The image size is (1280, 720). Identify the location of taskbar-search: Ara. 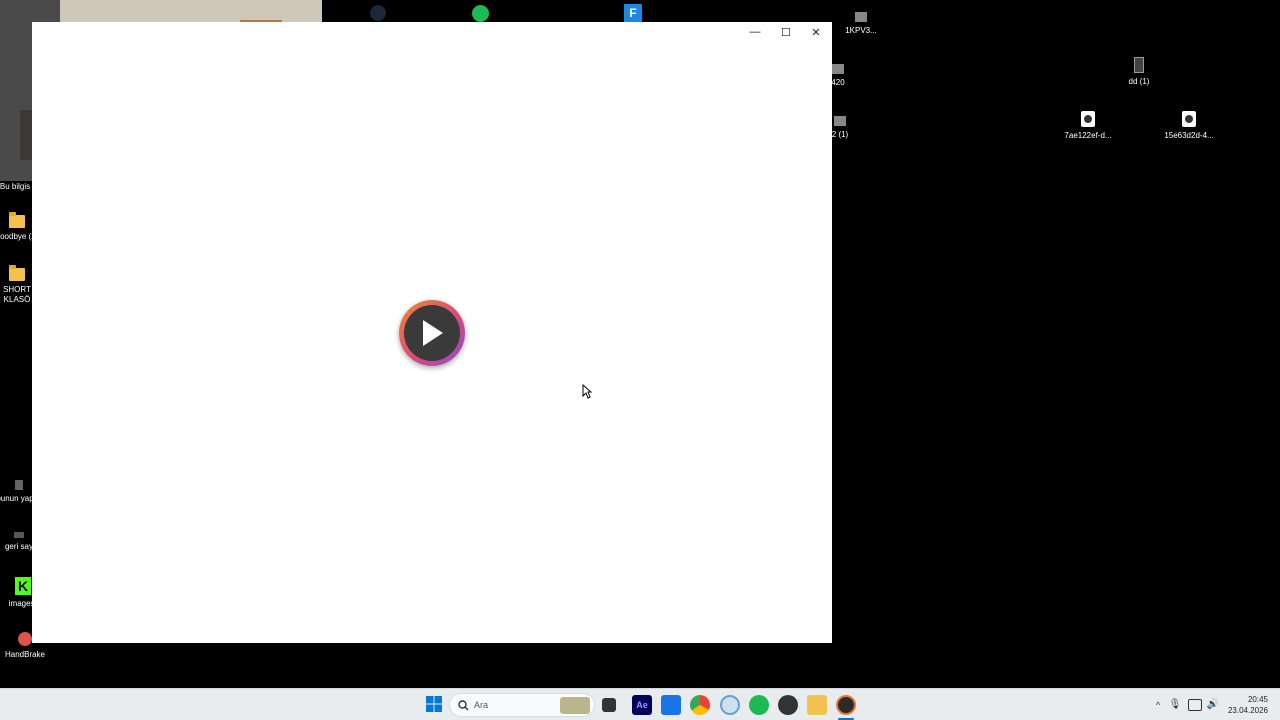
(522, 705).